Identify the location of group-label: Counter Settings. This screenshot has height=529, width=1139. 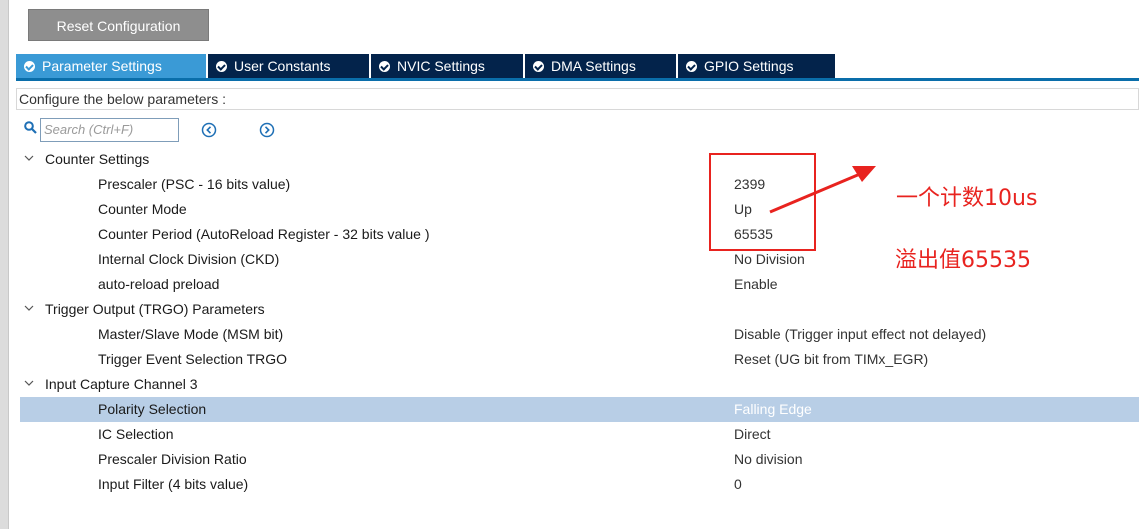
(97, 159).